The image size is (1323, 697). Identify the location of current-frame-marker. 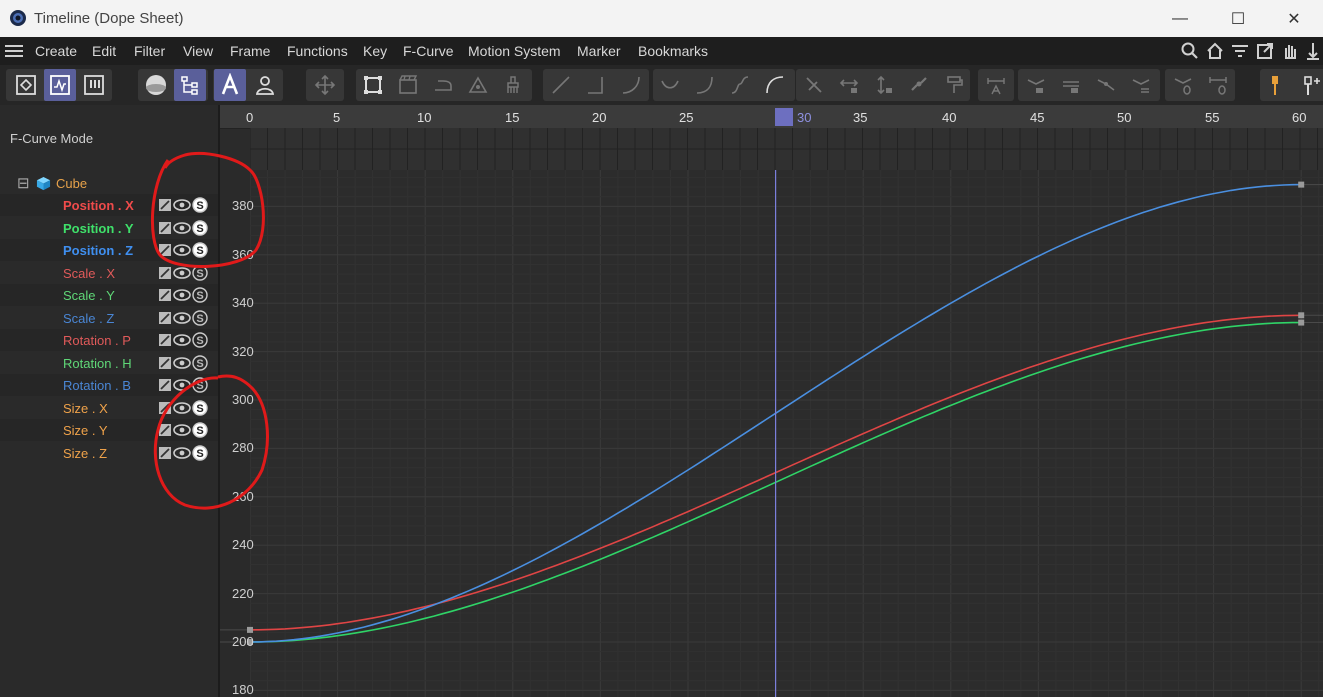
(784, 117).